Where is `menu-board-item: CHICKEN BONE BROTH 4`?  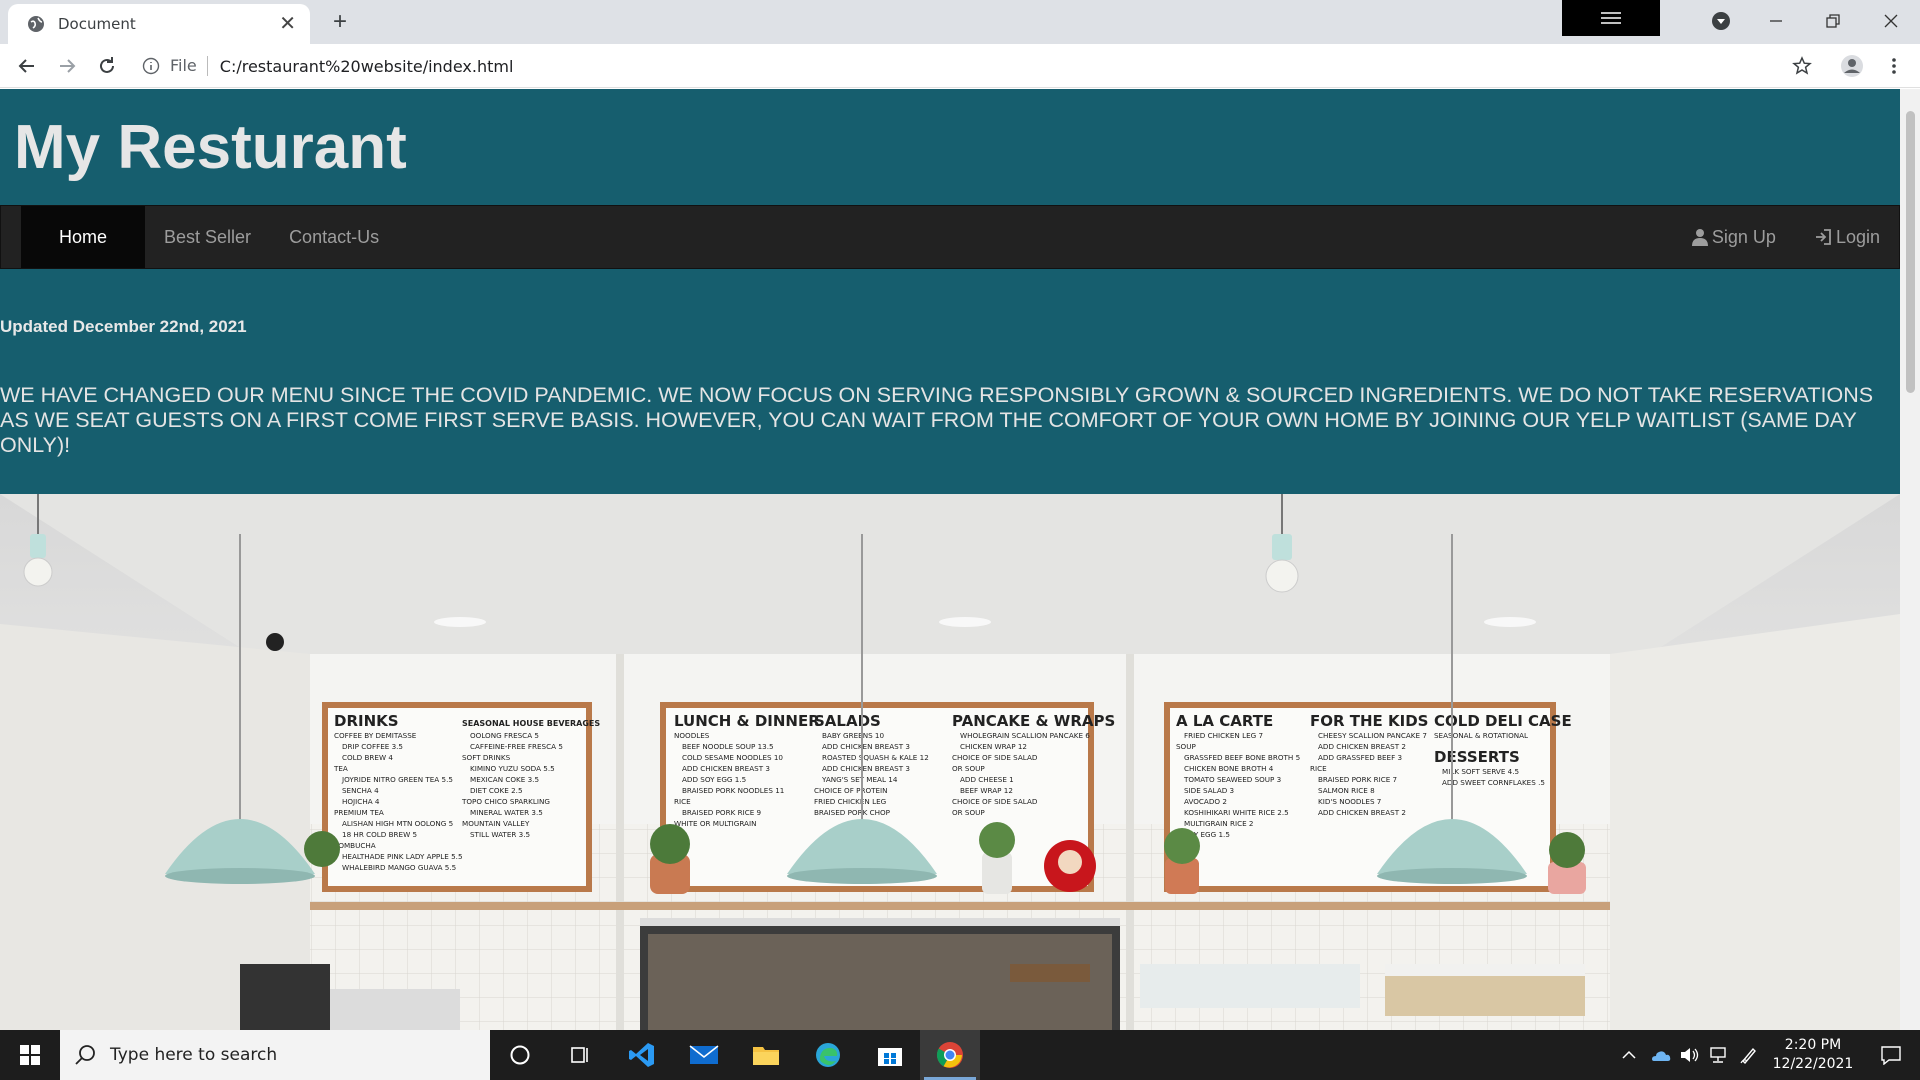 menu-board-item: CHICKEN BONE BROTH 4 is located at coordinates (1229, 768).